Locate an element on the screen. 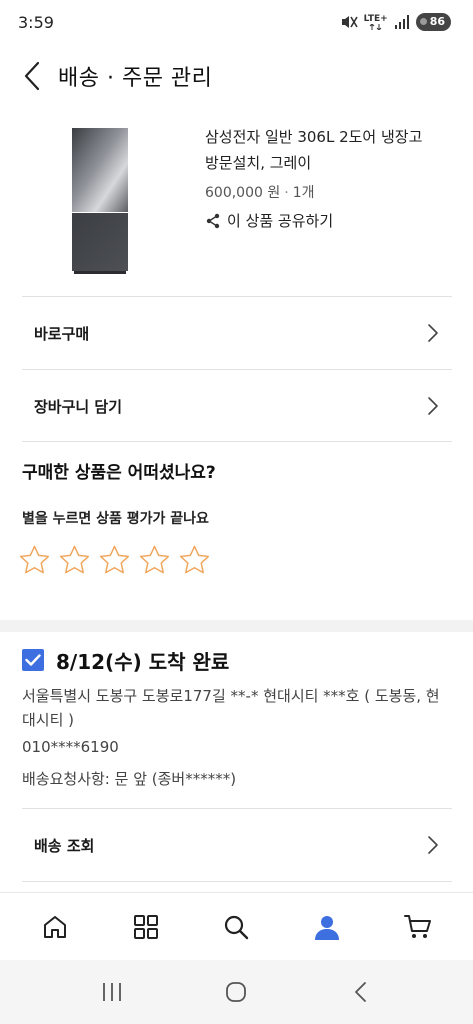 The width and height of the screenshot is (473, 1024). nav-my-page is located at coordinates (327, 927).